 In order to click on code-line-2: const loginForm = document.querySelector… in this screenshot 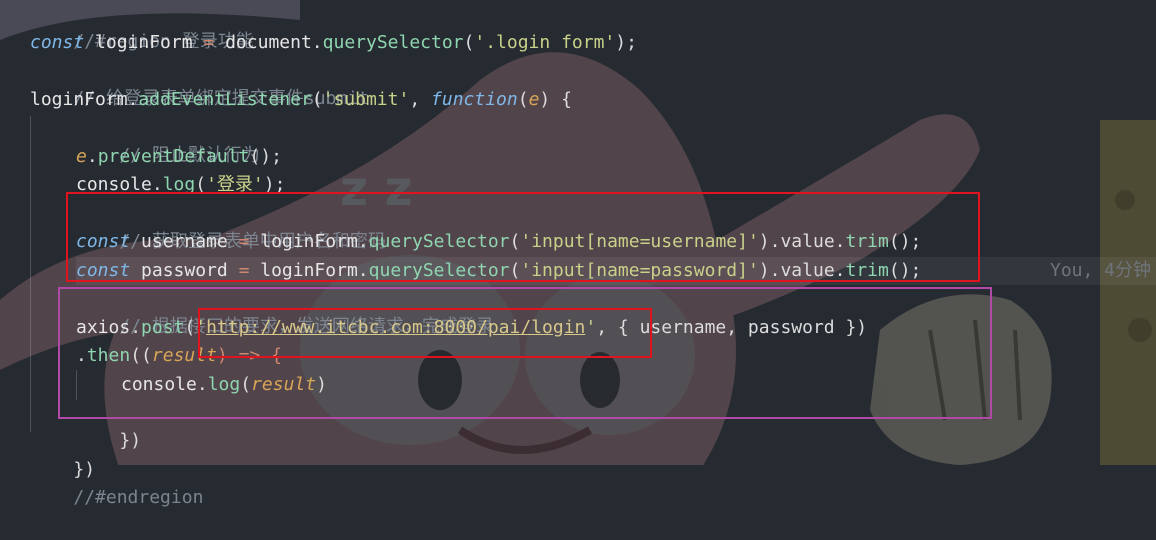, I will do `click(333, 43)`.